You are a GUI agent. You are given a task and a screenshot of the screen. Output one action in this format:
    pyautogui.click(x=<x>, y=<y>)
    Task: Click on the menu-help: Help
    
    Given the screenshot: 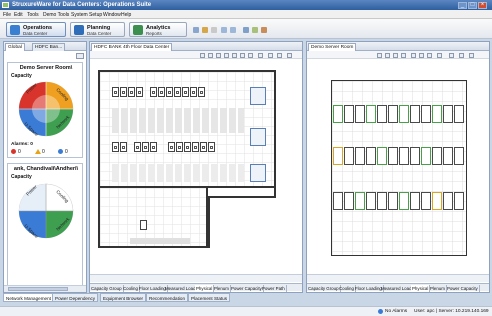 What is the action you would take?
    pyautogui.click(x=126, y=15)
    